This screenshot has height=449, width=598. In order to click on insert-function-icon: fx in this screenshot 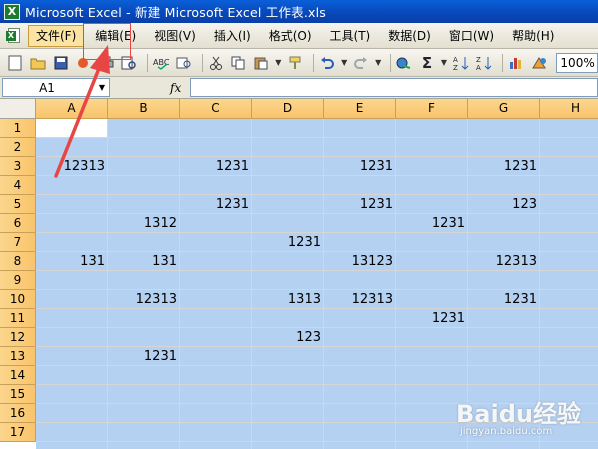, I will do `click(180, 88)`.